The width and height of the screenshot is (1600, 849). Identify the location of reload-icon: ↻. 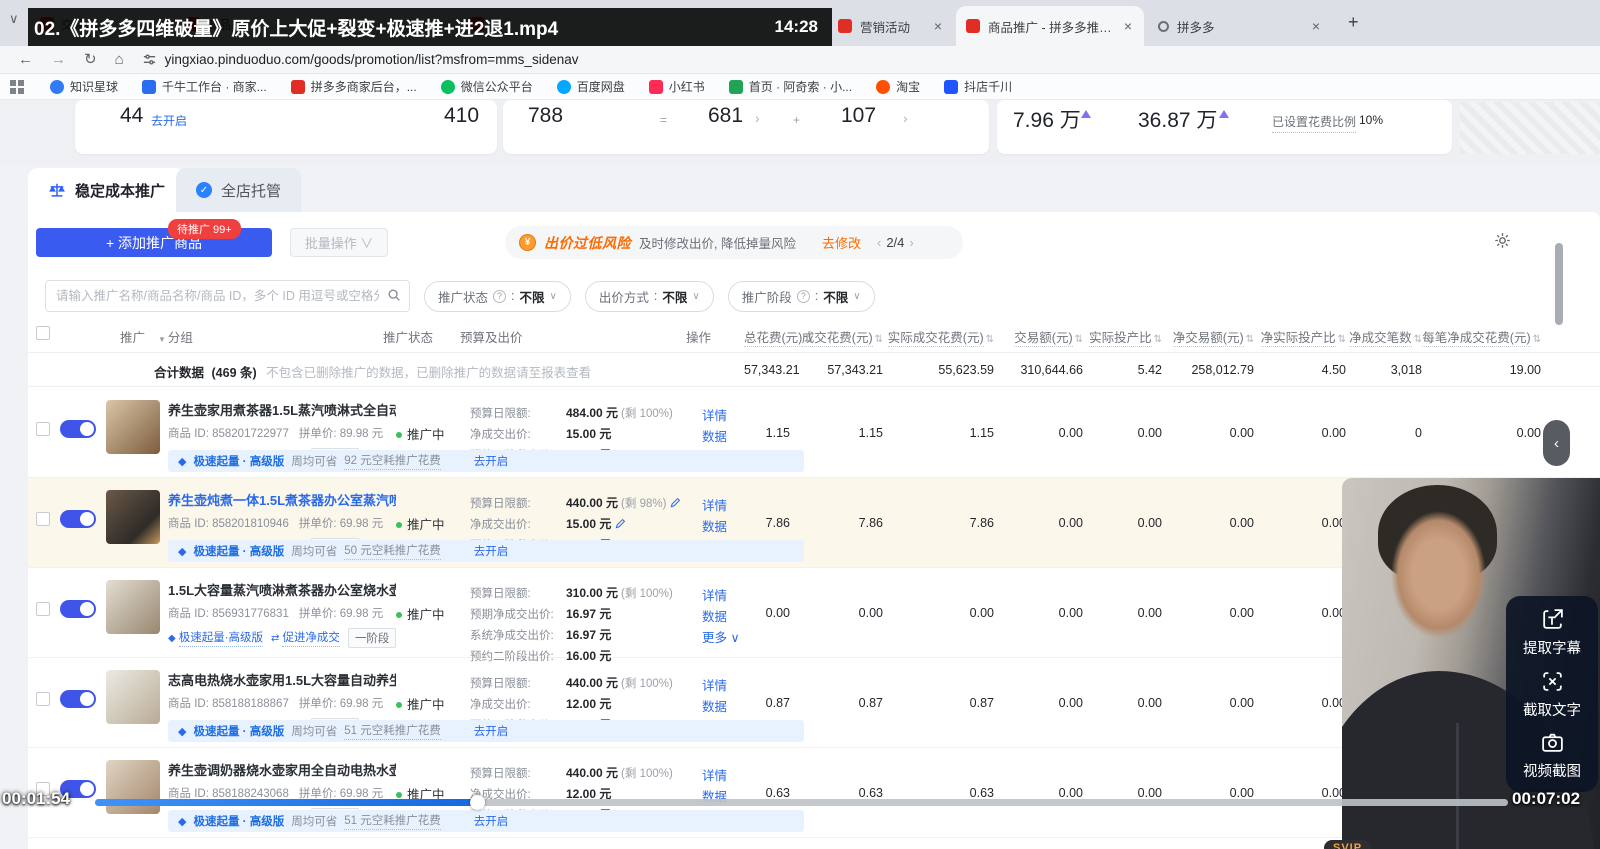
(90, 59).